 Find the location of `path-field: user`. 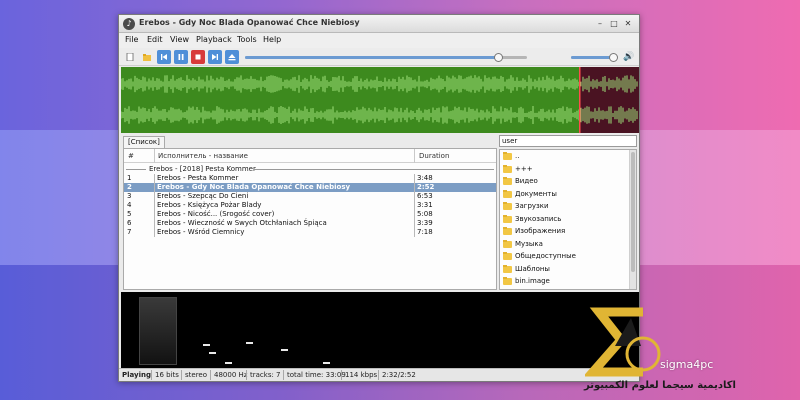

path-field: user is located at coordinates (568, 141).